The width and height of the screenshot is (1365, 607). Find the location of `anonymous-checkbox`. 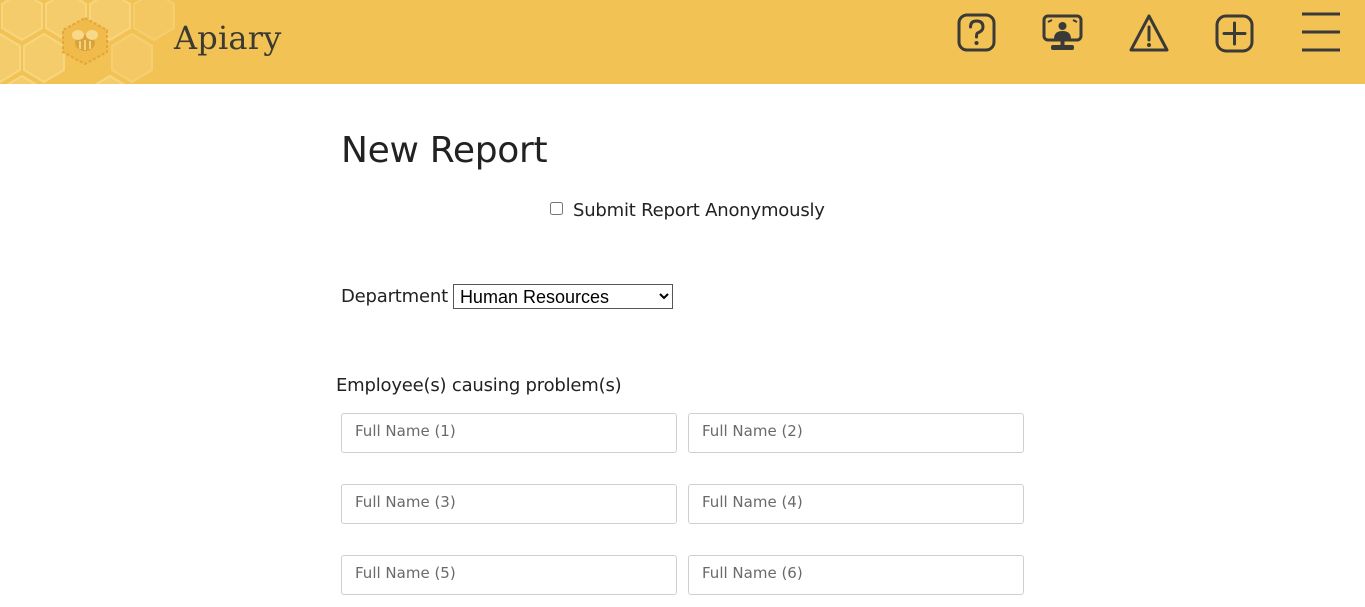

anonymous-checkbox is located at coordinates (556, 208).